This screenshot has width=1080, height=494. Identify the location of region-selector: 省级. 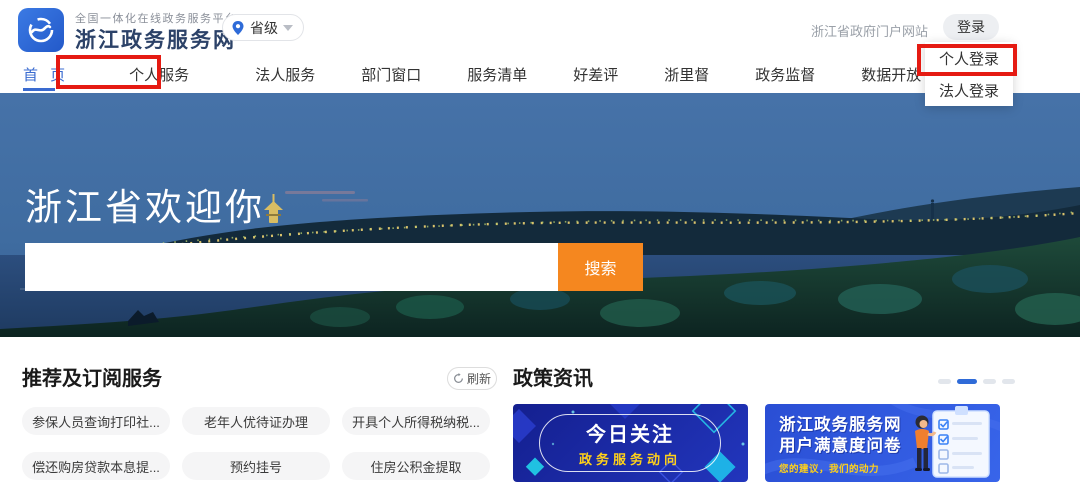
(263, 27).